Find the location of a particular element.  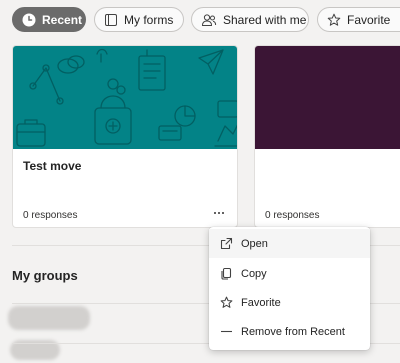

filter-shared-label: Shared with me is located at coordinates (265, 19).